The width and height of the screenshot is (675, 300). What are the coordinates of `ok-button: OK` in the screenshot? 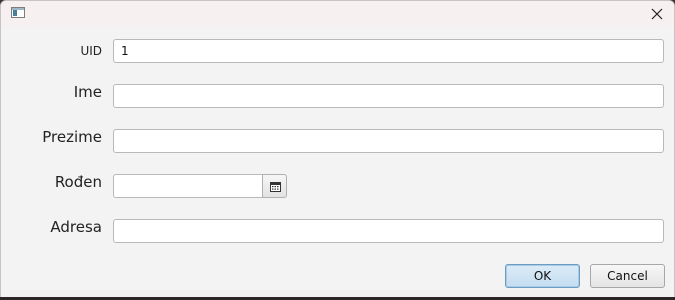 It's located at (542, 276).